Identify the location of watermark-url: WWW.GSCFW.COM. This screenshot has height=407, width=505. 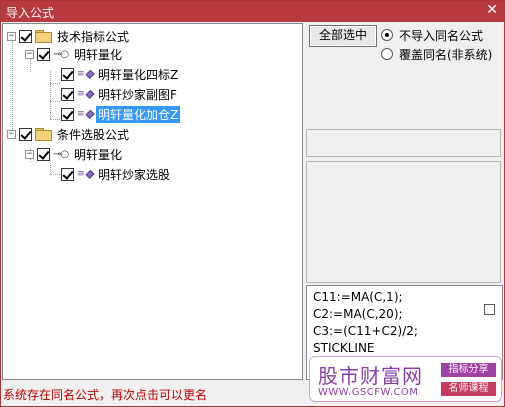
(368, 392).